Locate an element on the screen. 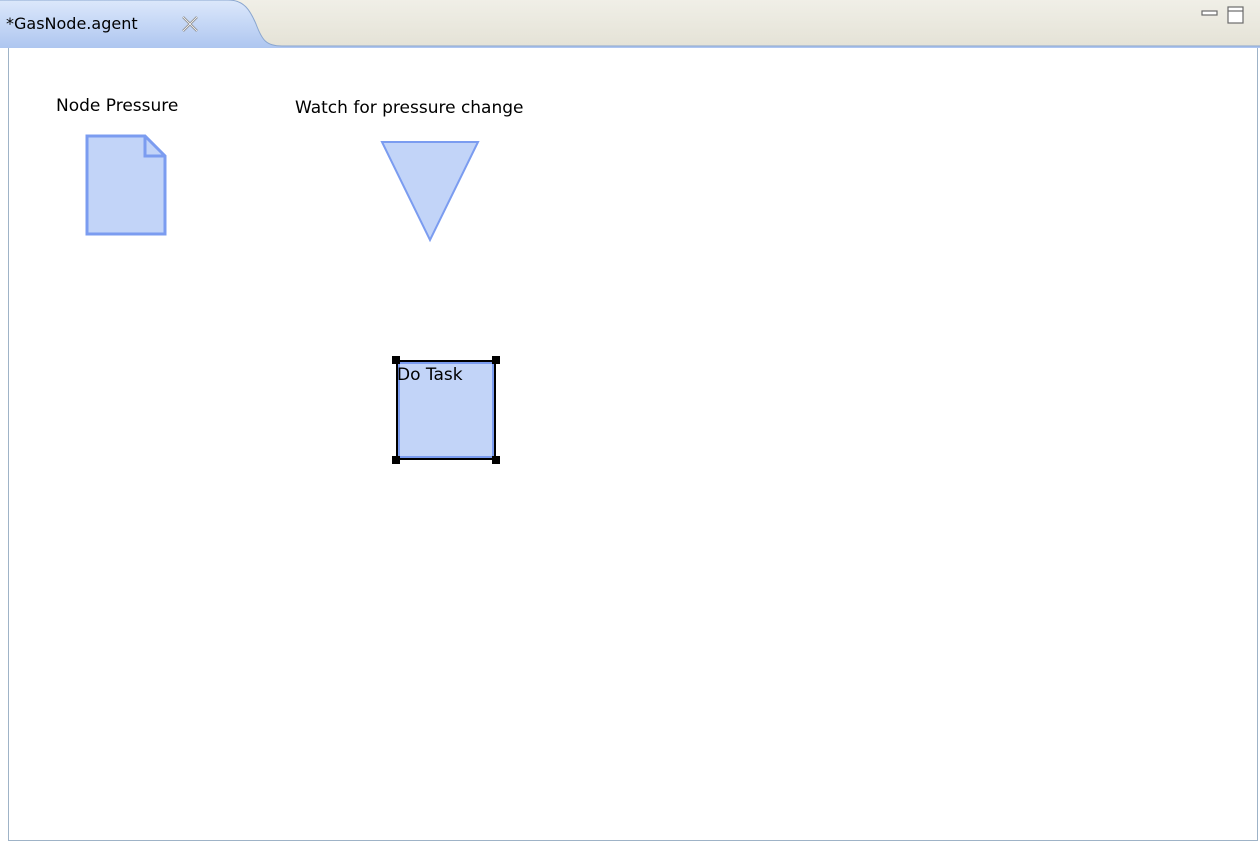 The image size is (1260, 843). watch-event-label: Watch for pressure change is located at coordinates (409, 108).